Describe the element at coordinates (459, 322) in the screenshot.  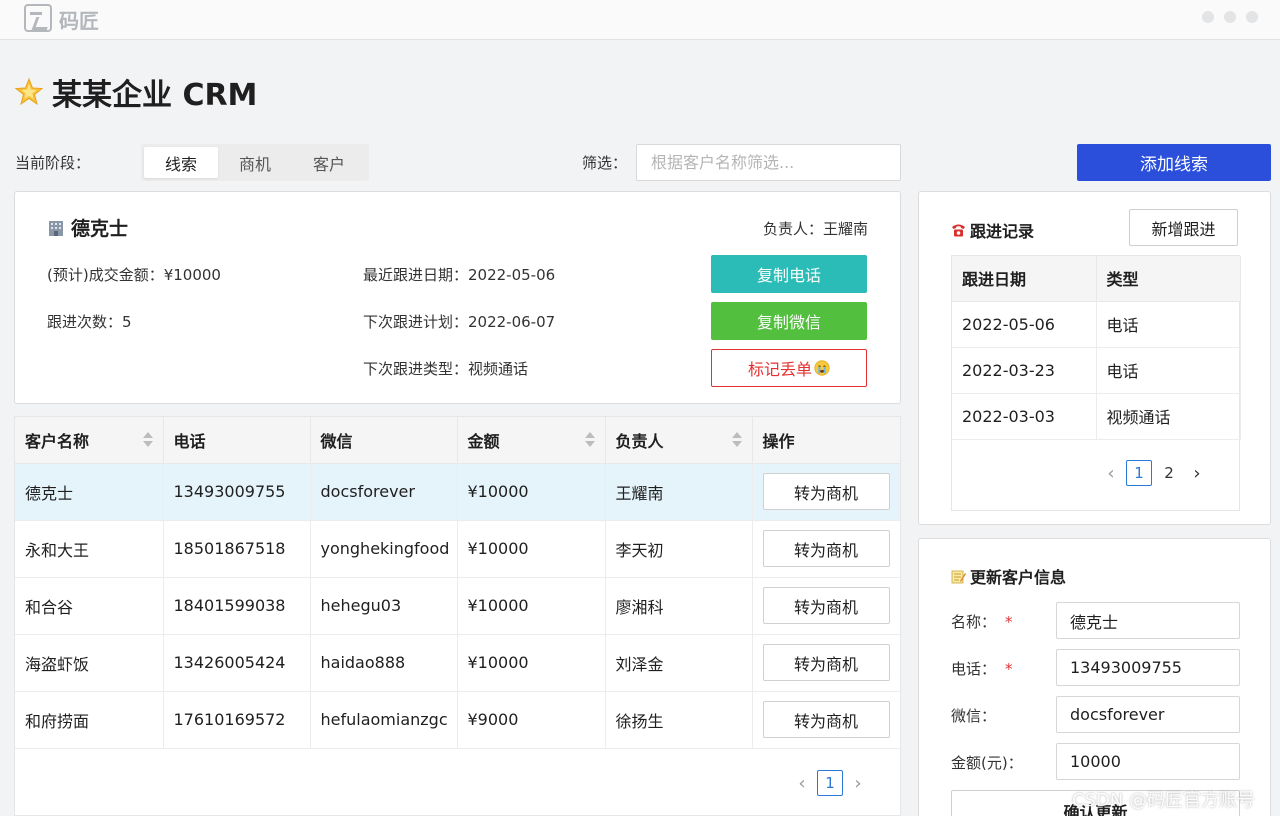
I see `detail-next-follow-plan: 下次跟进计划：2022-06-07` at that location.